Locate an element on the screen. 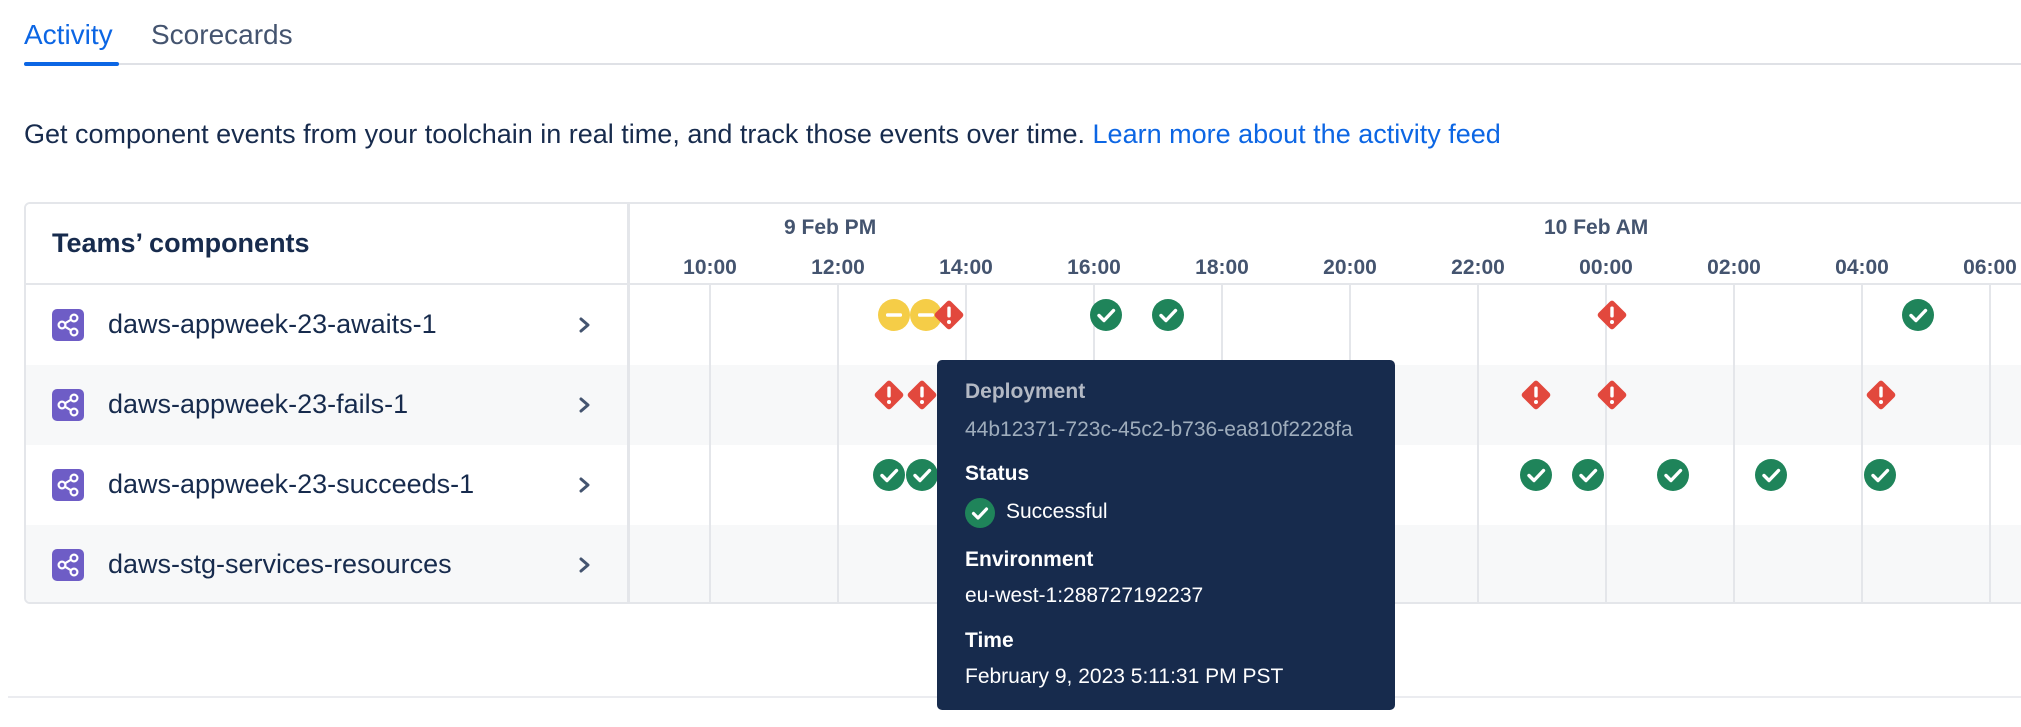  hour-tick-label: 16:00 is located at coordinates (1094, 267).